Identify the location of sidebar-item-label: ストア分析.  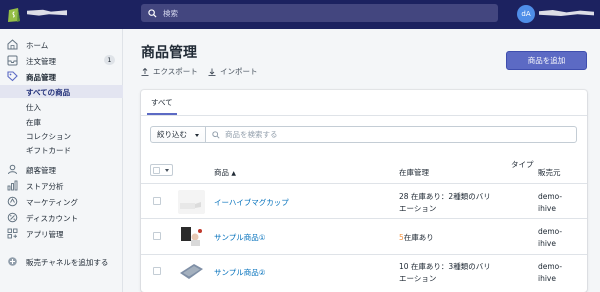
(45, 186).